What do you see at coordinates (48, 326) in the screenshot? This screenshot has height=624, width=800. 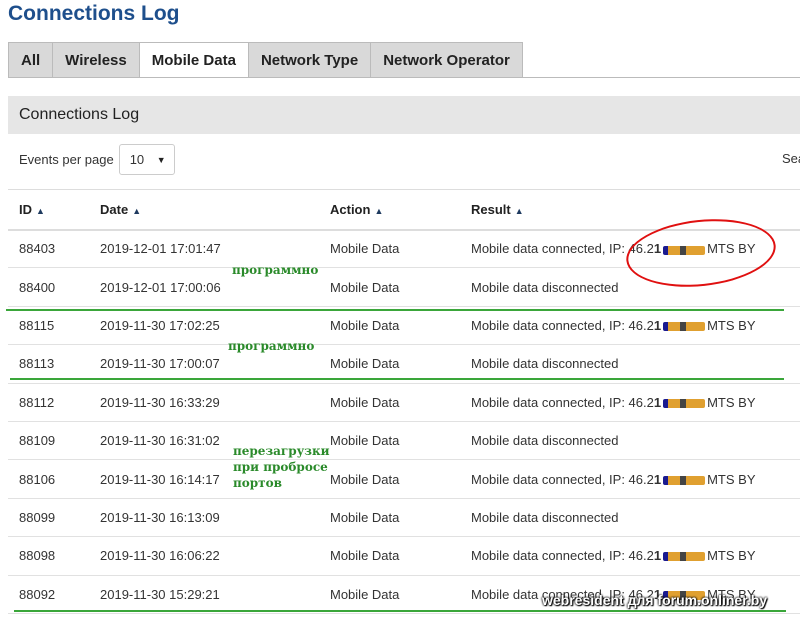 I see `cell-id: 88115` at bounding box center [48, 326].